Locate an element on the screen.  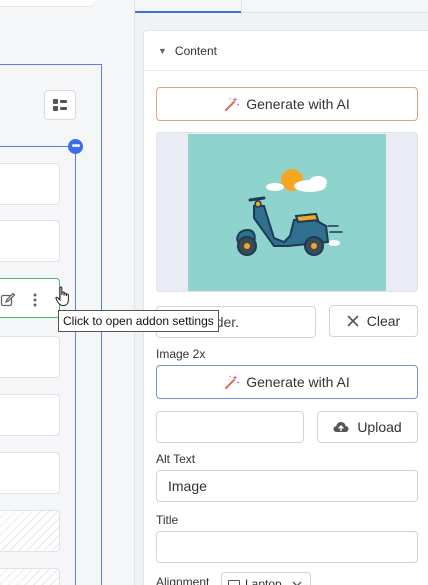
image2x-input is located at coordinates (230, 427).